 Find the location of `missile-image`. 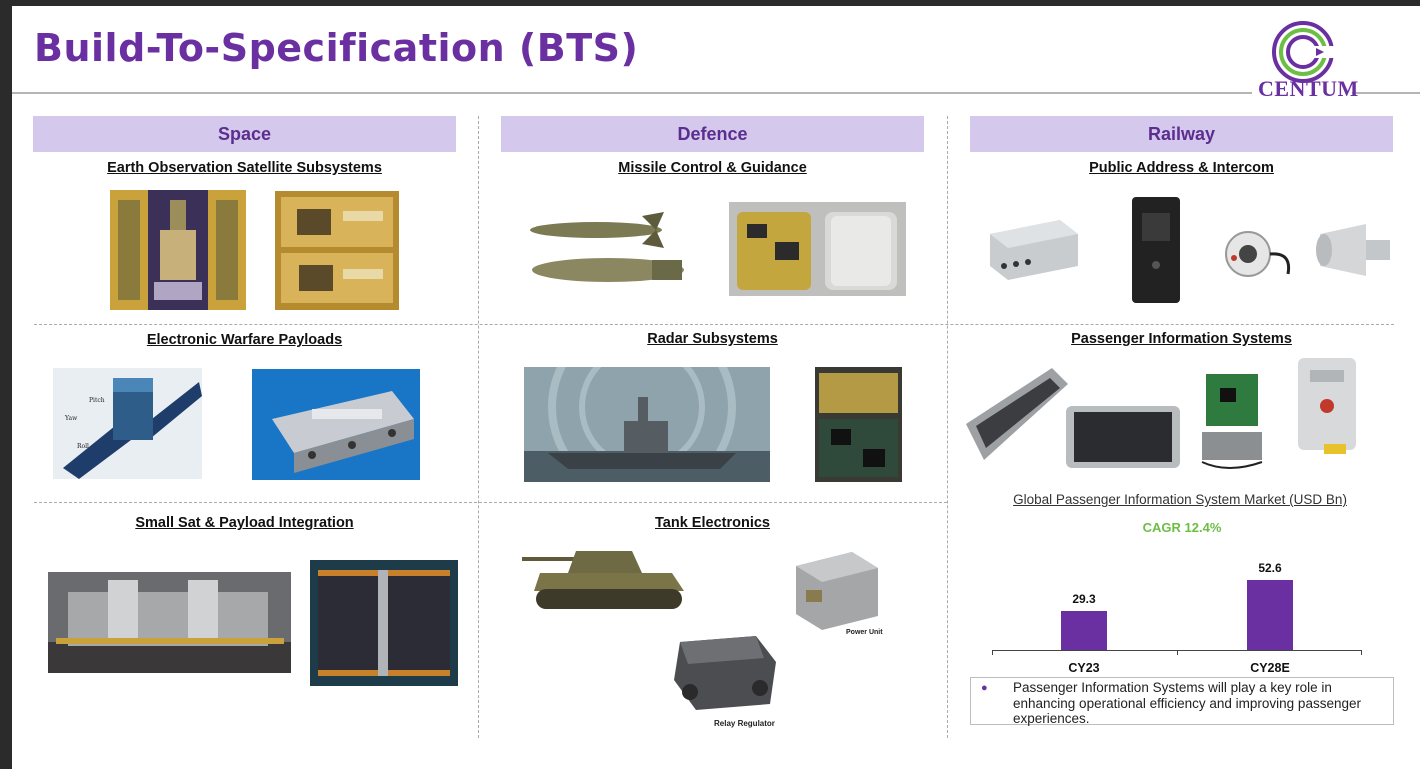

missile-image is located at coordinates (606, 251).